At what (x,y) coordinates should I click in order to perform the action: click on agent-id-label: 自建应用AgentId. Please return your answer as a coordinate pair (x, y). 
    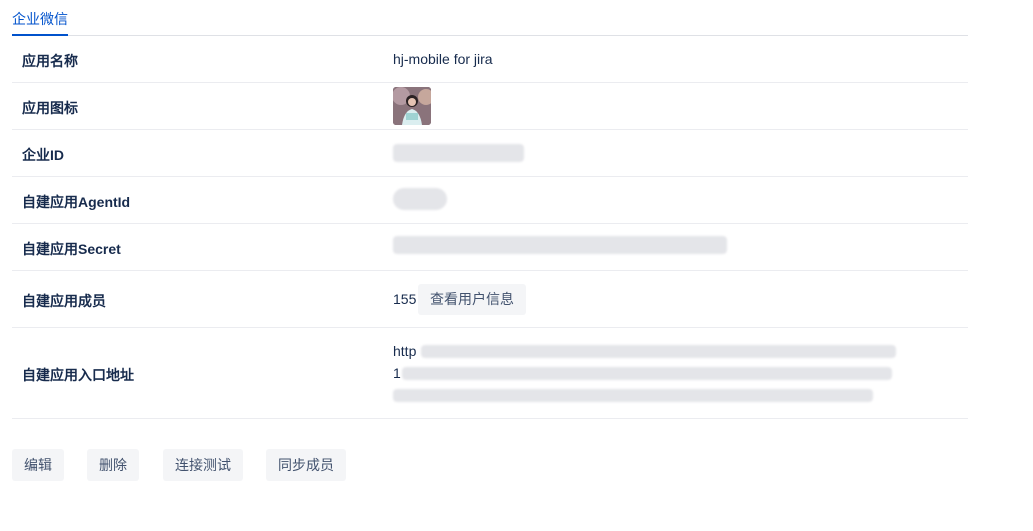
    Looking at the image, I should click on (76, 202).